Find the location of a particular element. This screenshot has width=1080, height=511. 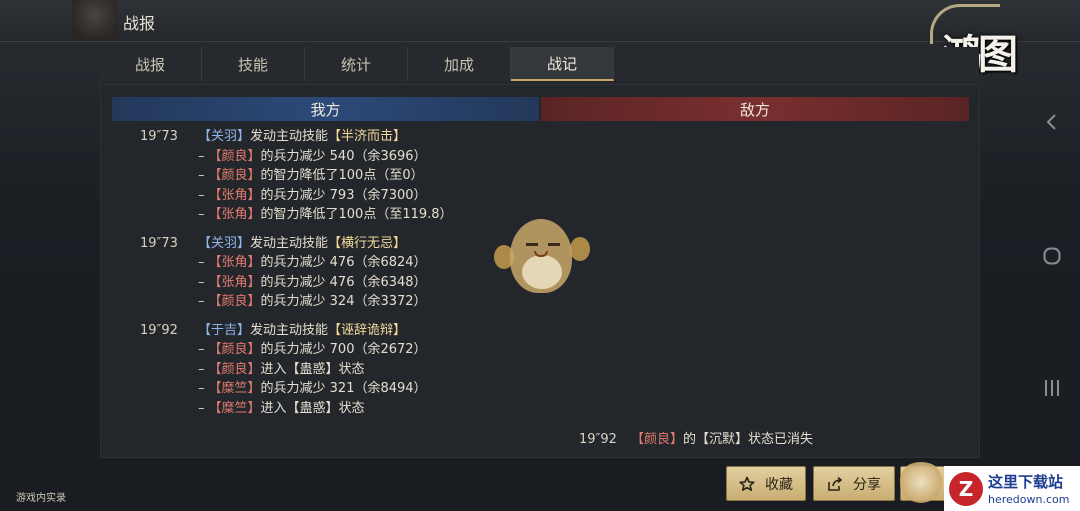

tab-battle-log: 战记 is located at coordinates (562, 64).